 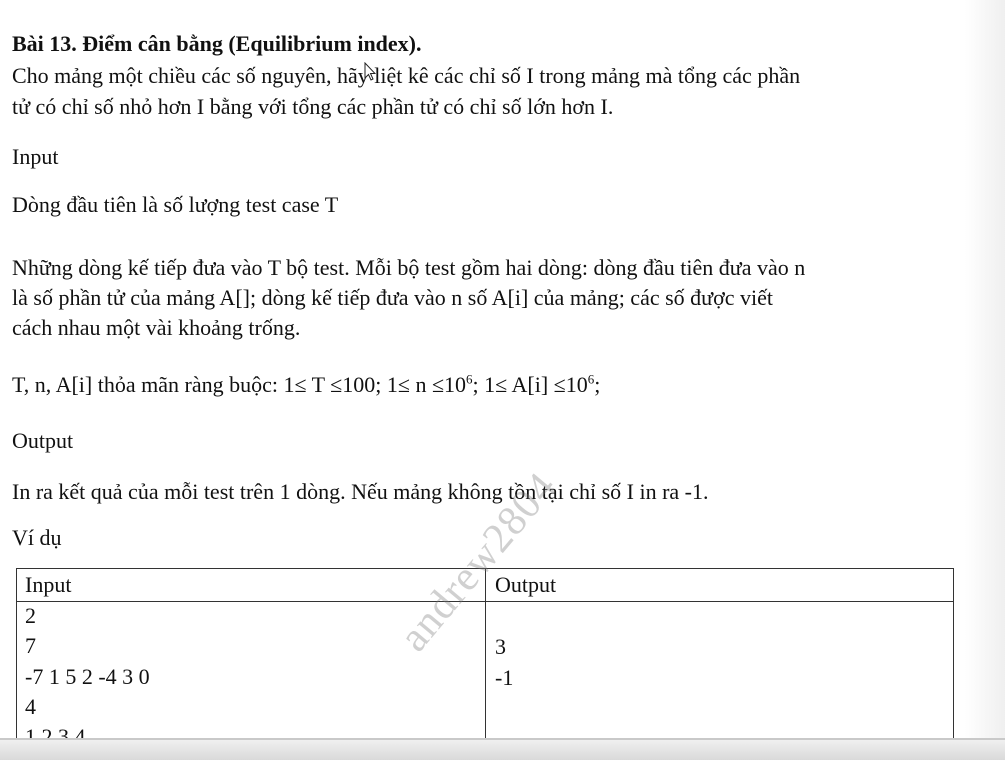 I want to click on table-header-input: Input, so click(x=48, y=584).